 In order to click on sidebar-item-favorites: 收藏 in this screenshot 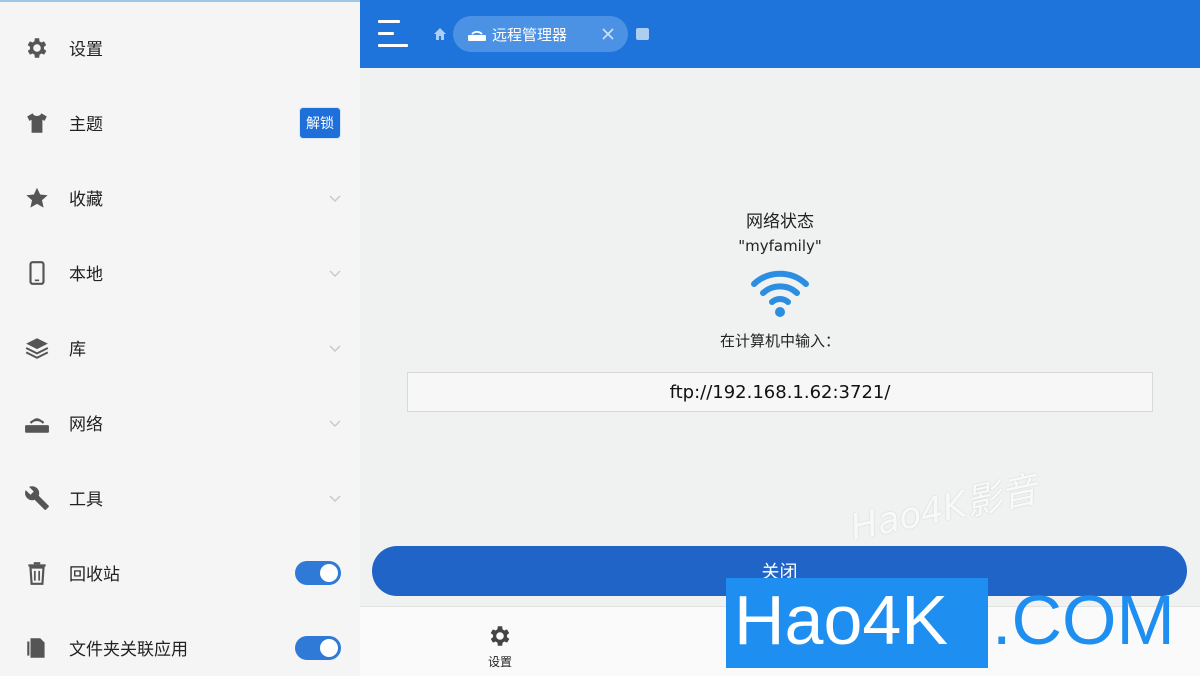, I will do `click(180, 197)`.